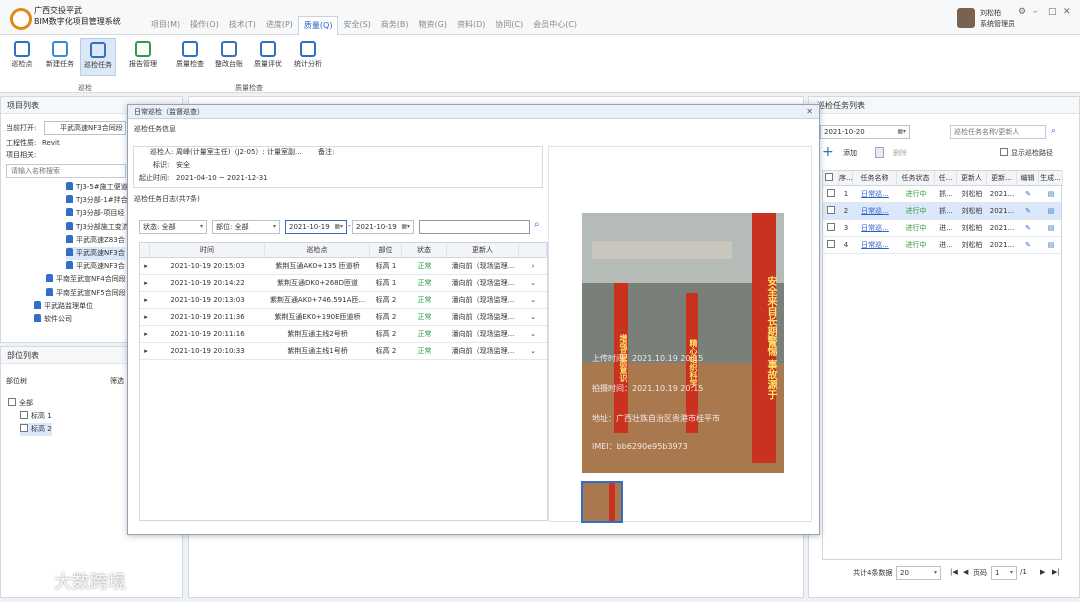 The height and width of the screenshot is (602, 1080). I want to click on part-tree-item-level1: 标高 1, so click(36, 416).